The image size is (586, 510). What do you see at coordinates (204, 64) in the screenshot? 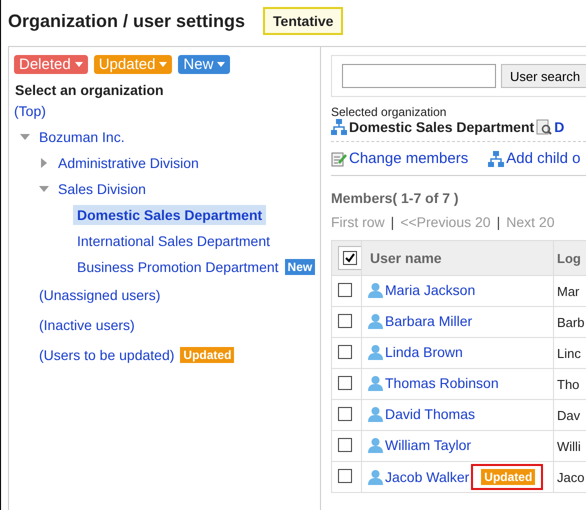
I see `filter-dropdown-button: New` at bounding box center [204, 64].